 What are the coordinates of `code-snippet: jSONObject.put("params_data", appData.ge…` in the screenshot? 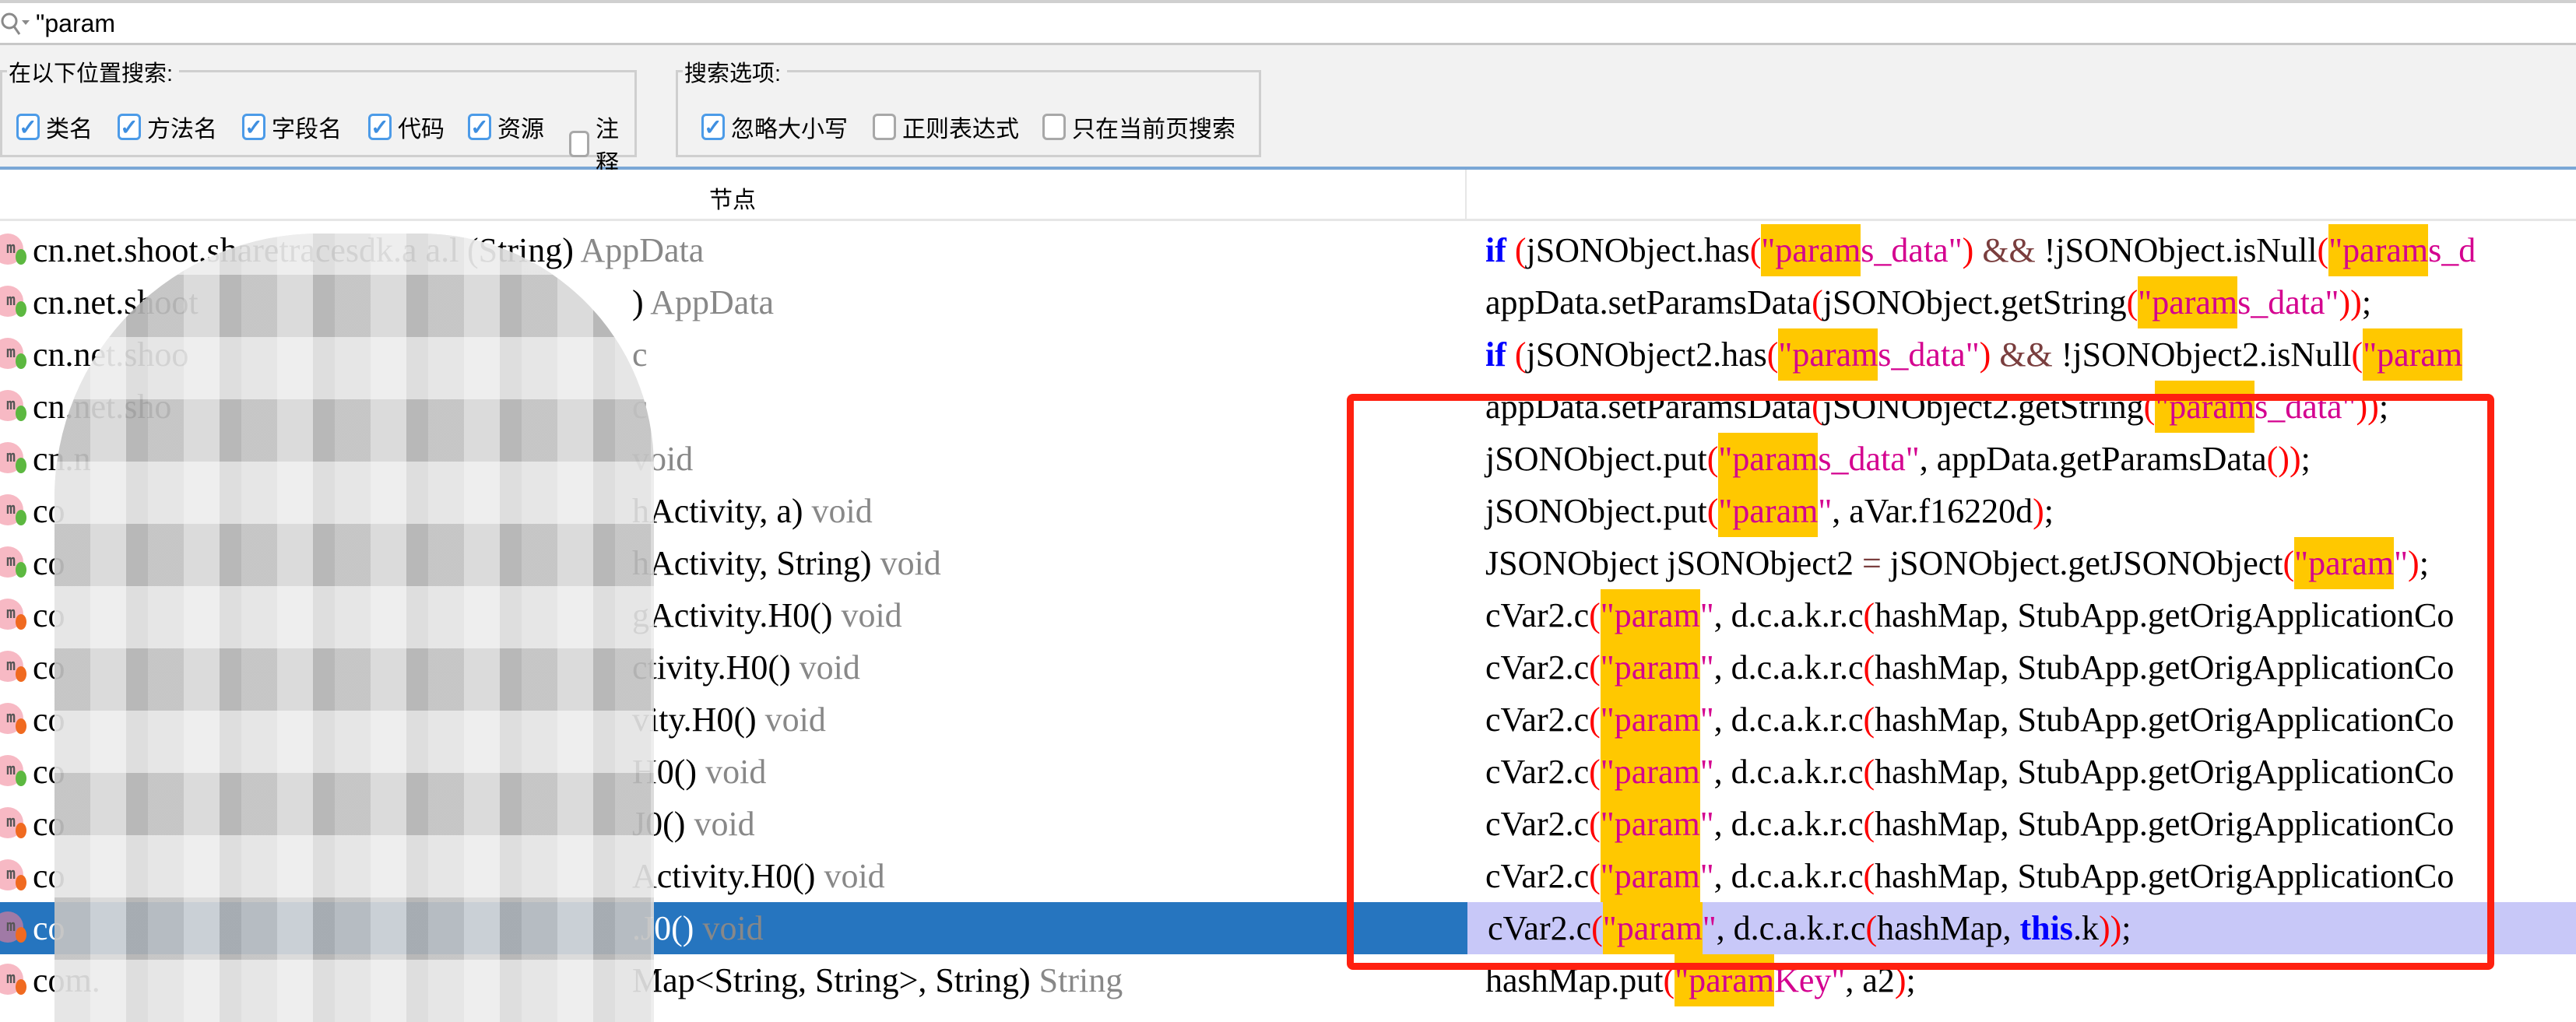 It's located at (2021, 459).